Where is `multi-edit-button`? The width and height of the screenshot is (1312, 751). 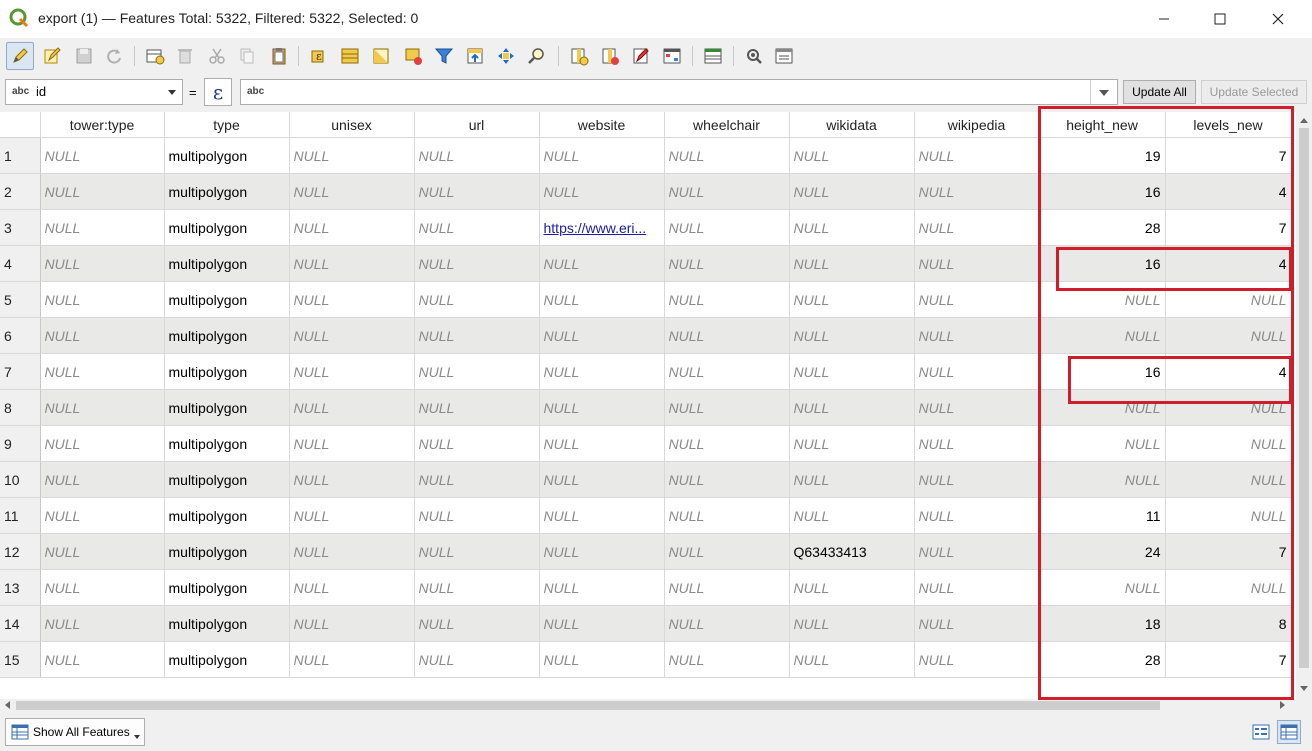 multi-edit-button is located at coordinates (52, 56).